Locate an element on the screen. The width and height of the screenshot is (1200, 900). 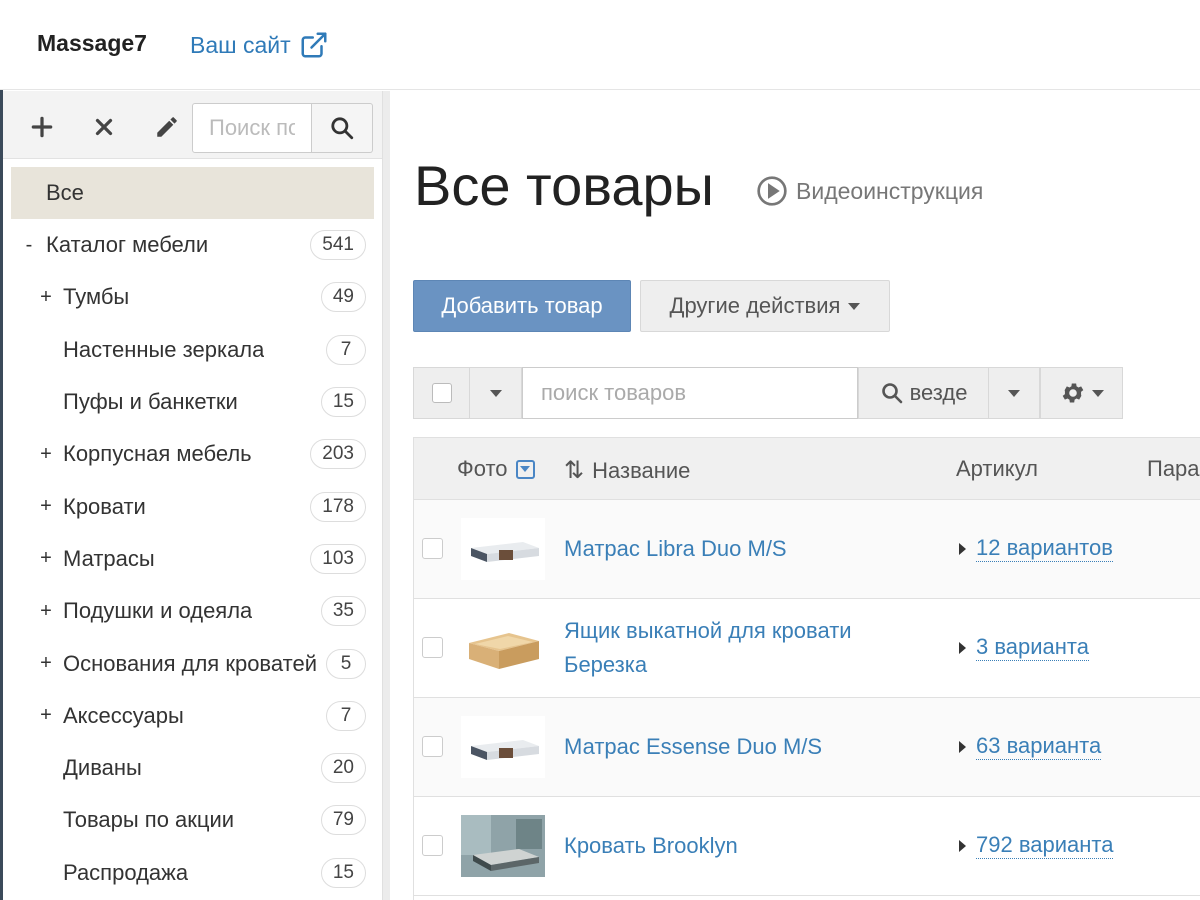
sidebar-item: + Подушки и одеяла 35 is located at coordinates (192, 611).